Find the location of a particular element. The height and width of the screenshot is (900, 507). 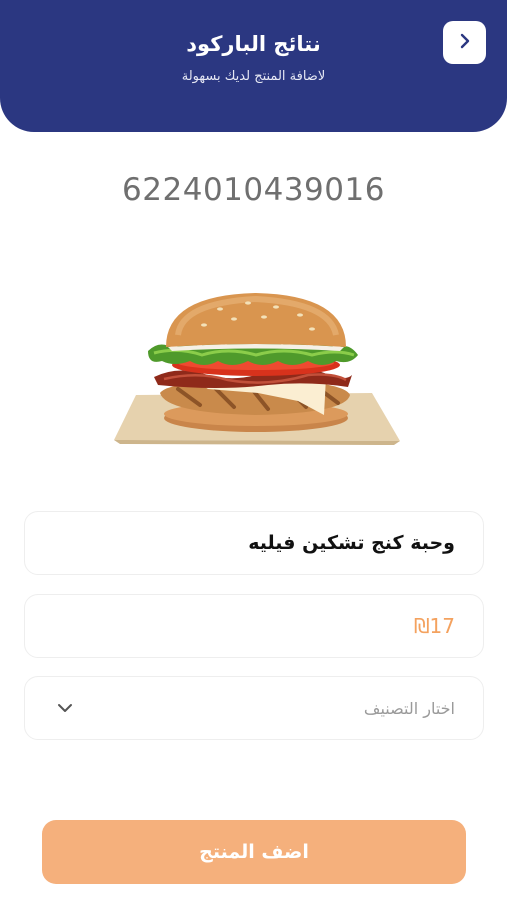

barcode-number: 6224010439016 is located at coordinates (253, 190).